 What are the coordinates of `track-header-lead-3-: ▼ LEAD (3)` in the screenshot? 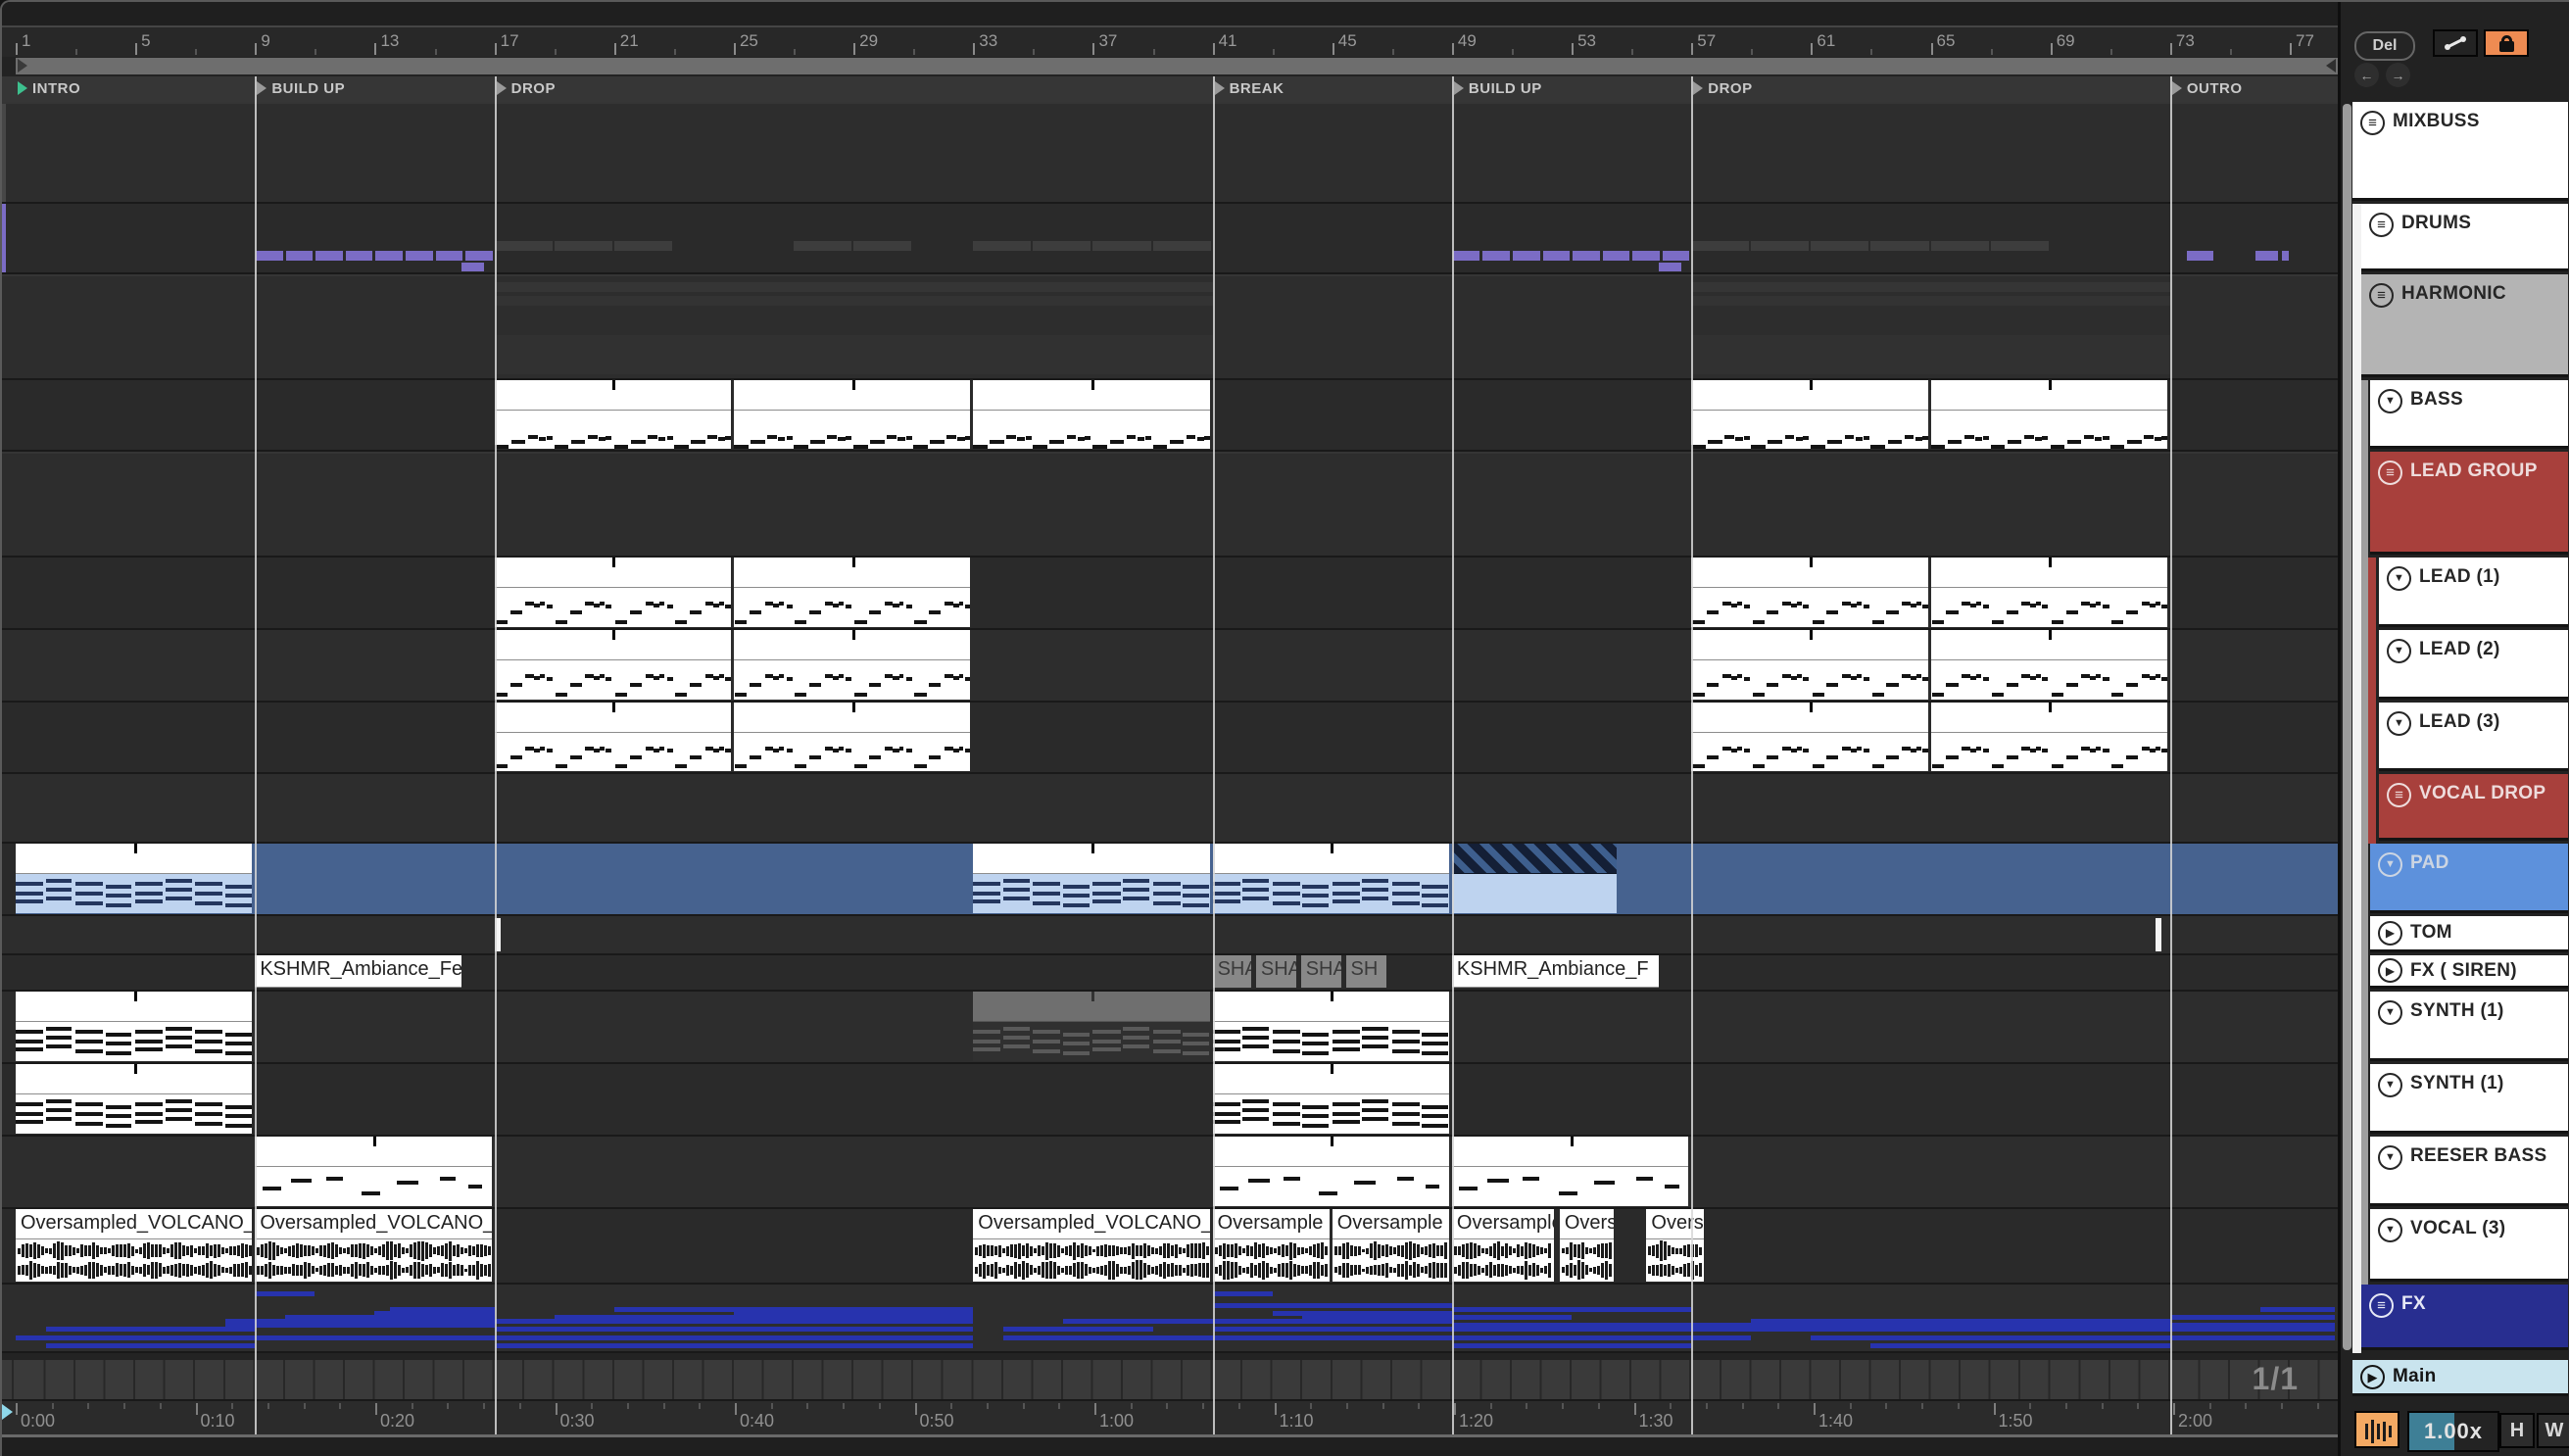 It's located at (2473, 737).